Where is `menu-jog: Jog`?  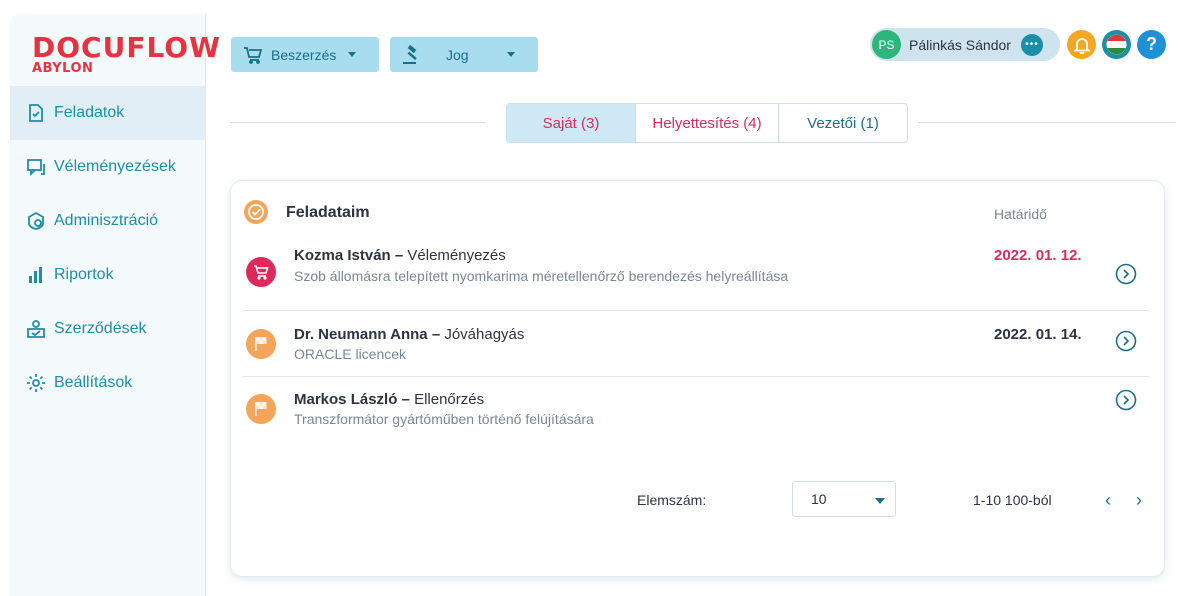
menu-jog: Jog is located at coordinates (464, 54).